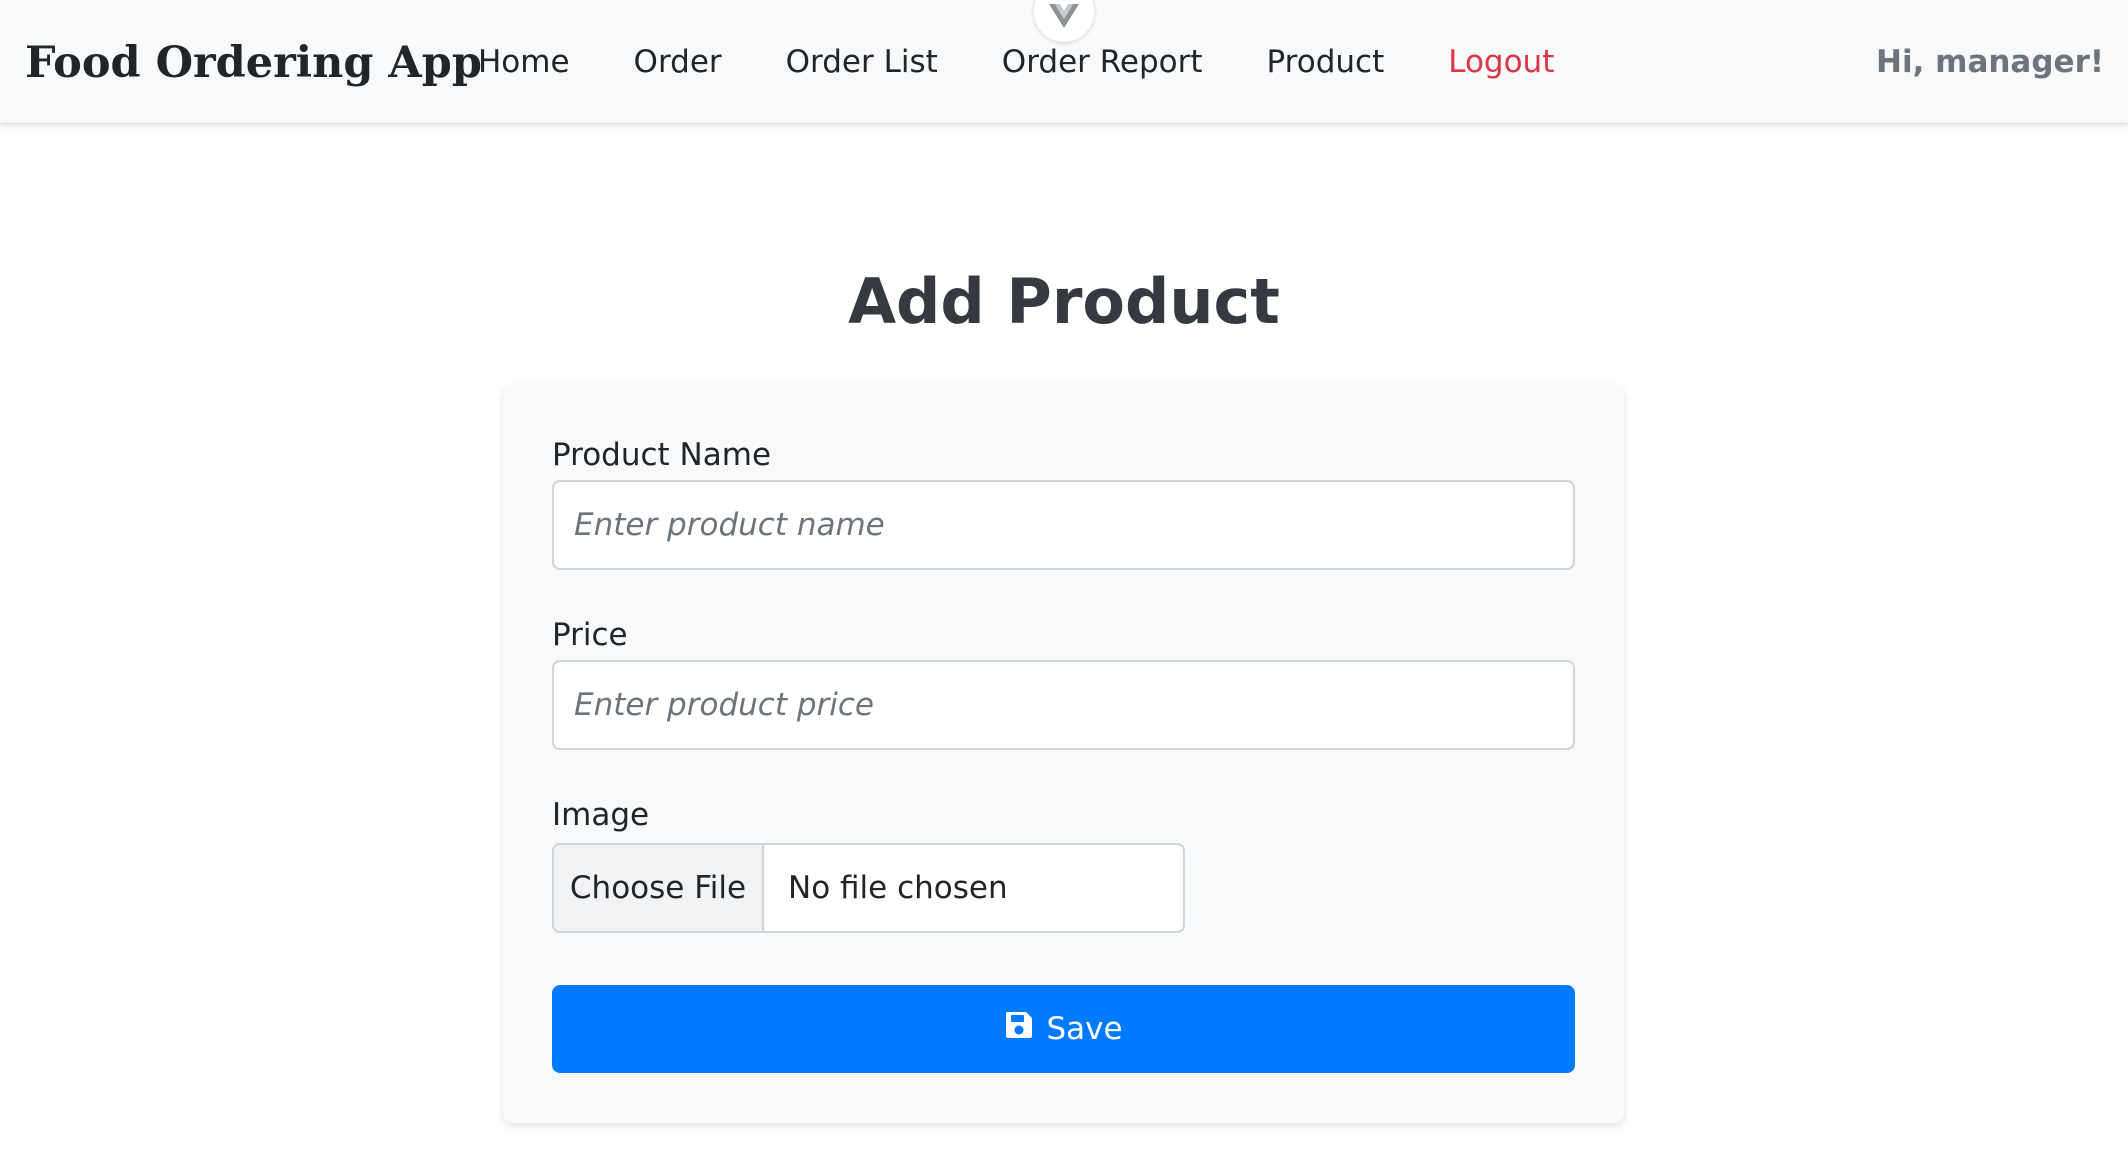  I want to click on nav-link-order-report: Order Report, so click(1102, 62).